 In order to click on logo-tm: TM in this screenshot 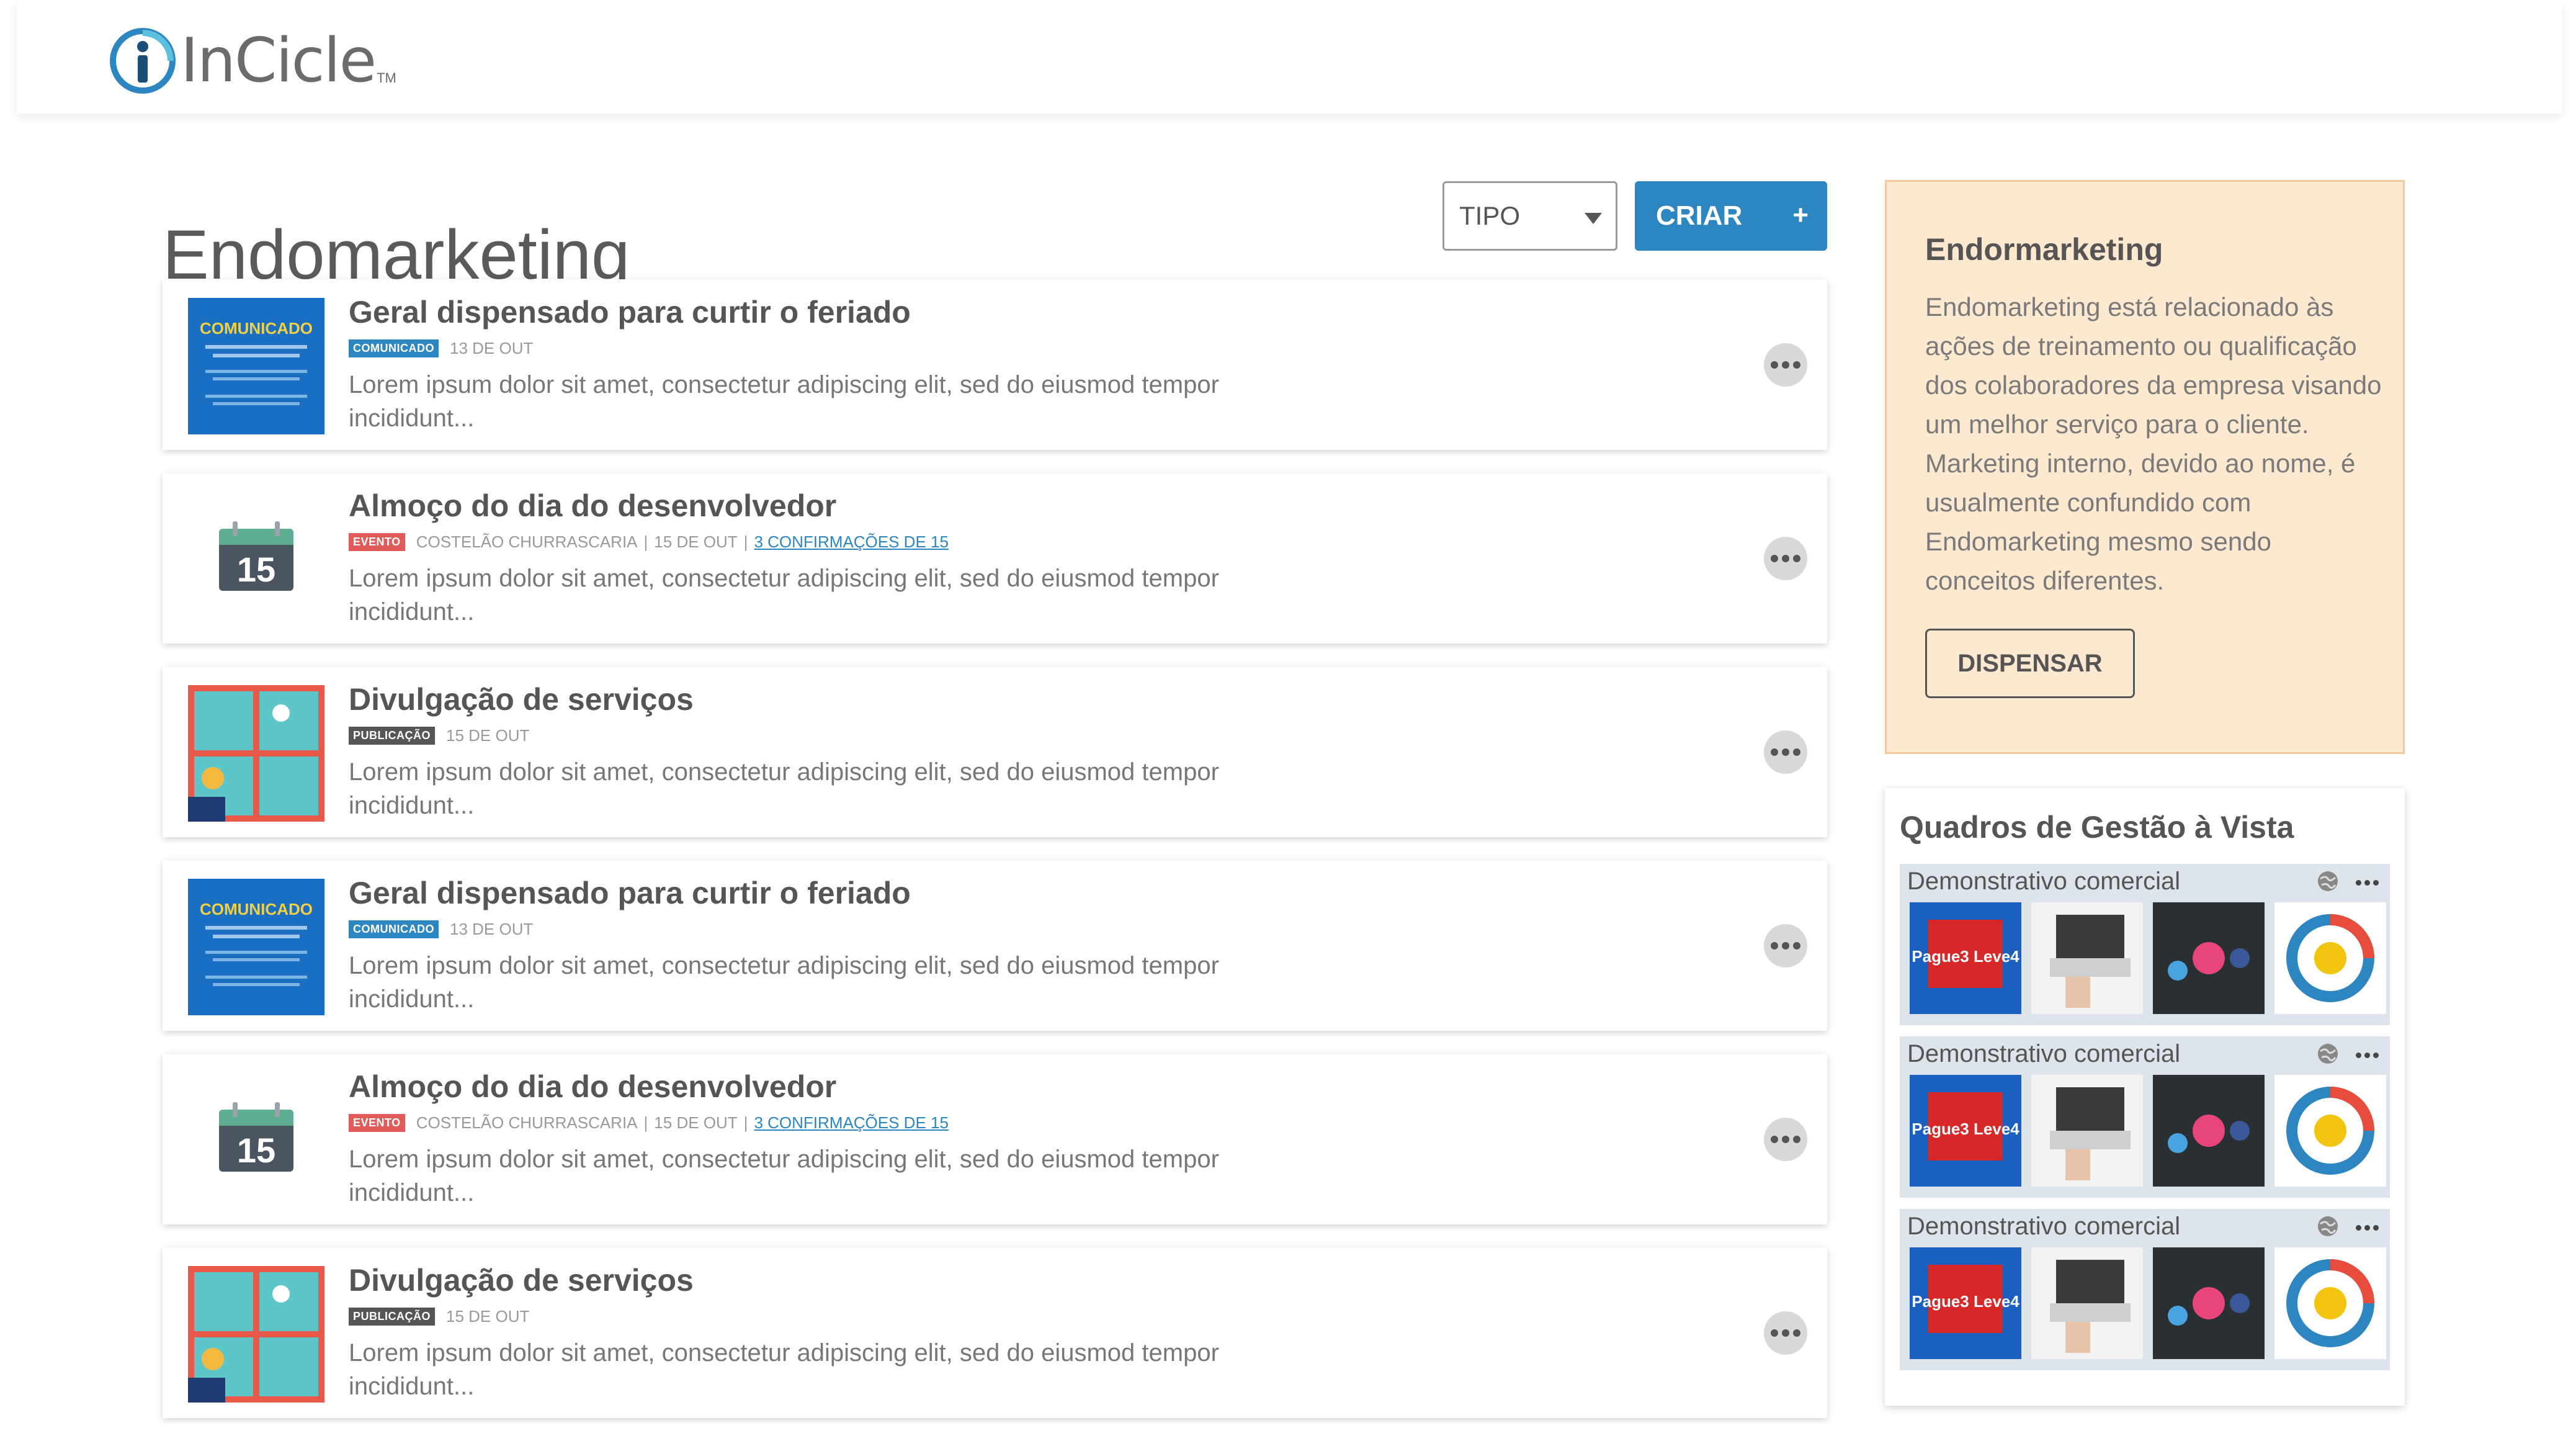, I will do `click(386, 78)`.